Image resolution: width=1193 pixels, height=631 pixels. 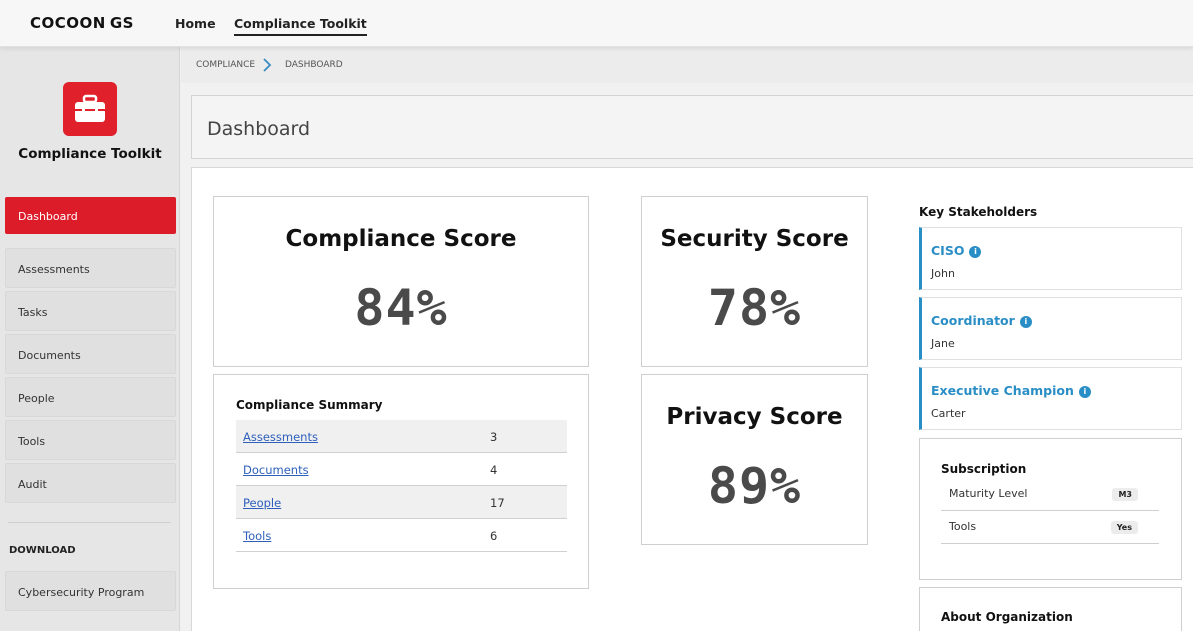 I want to click on sidebar-item-tools: Tools, so click(x=90, y=440).